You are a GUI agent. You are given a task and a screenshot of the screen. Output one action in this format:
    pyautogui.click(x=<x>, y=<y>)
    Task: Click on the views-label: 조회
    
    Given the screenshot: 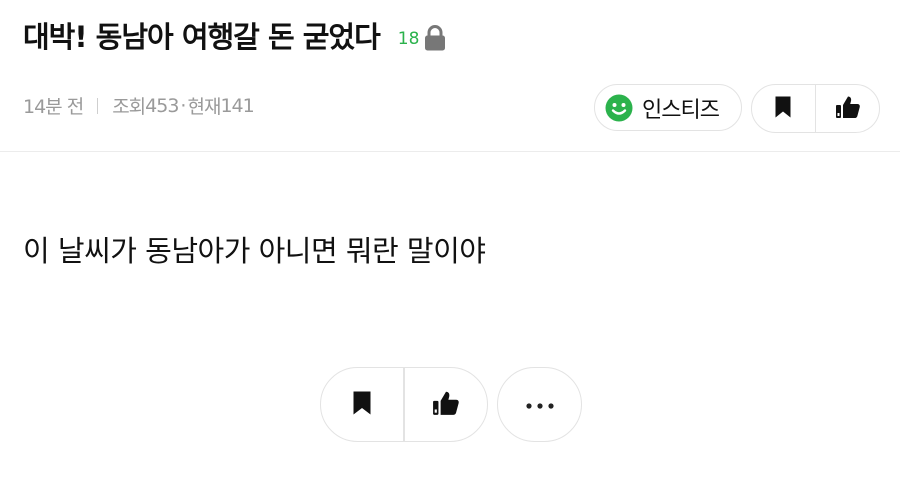 What is the action you would take?
    pyautogui.click(x=129, y=107)
    